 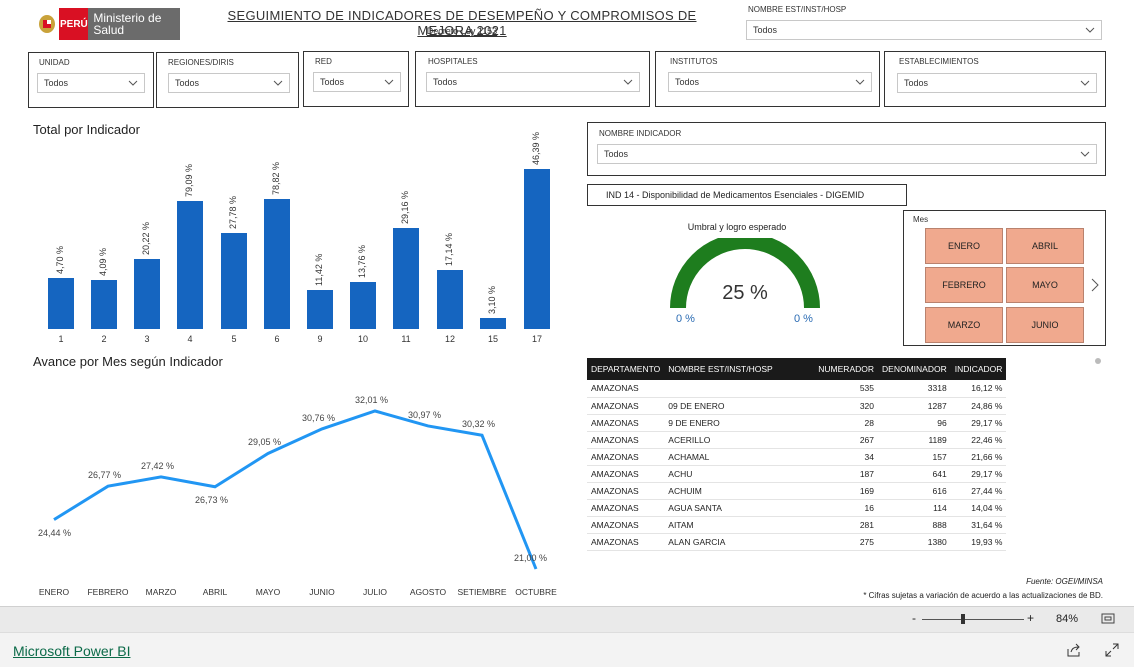 I want to click on logo-org-text: Ministerio de Salud, so click(x=127, y=24).